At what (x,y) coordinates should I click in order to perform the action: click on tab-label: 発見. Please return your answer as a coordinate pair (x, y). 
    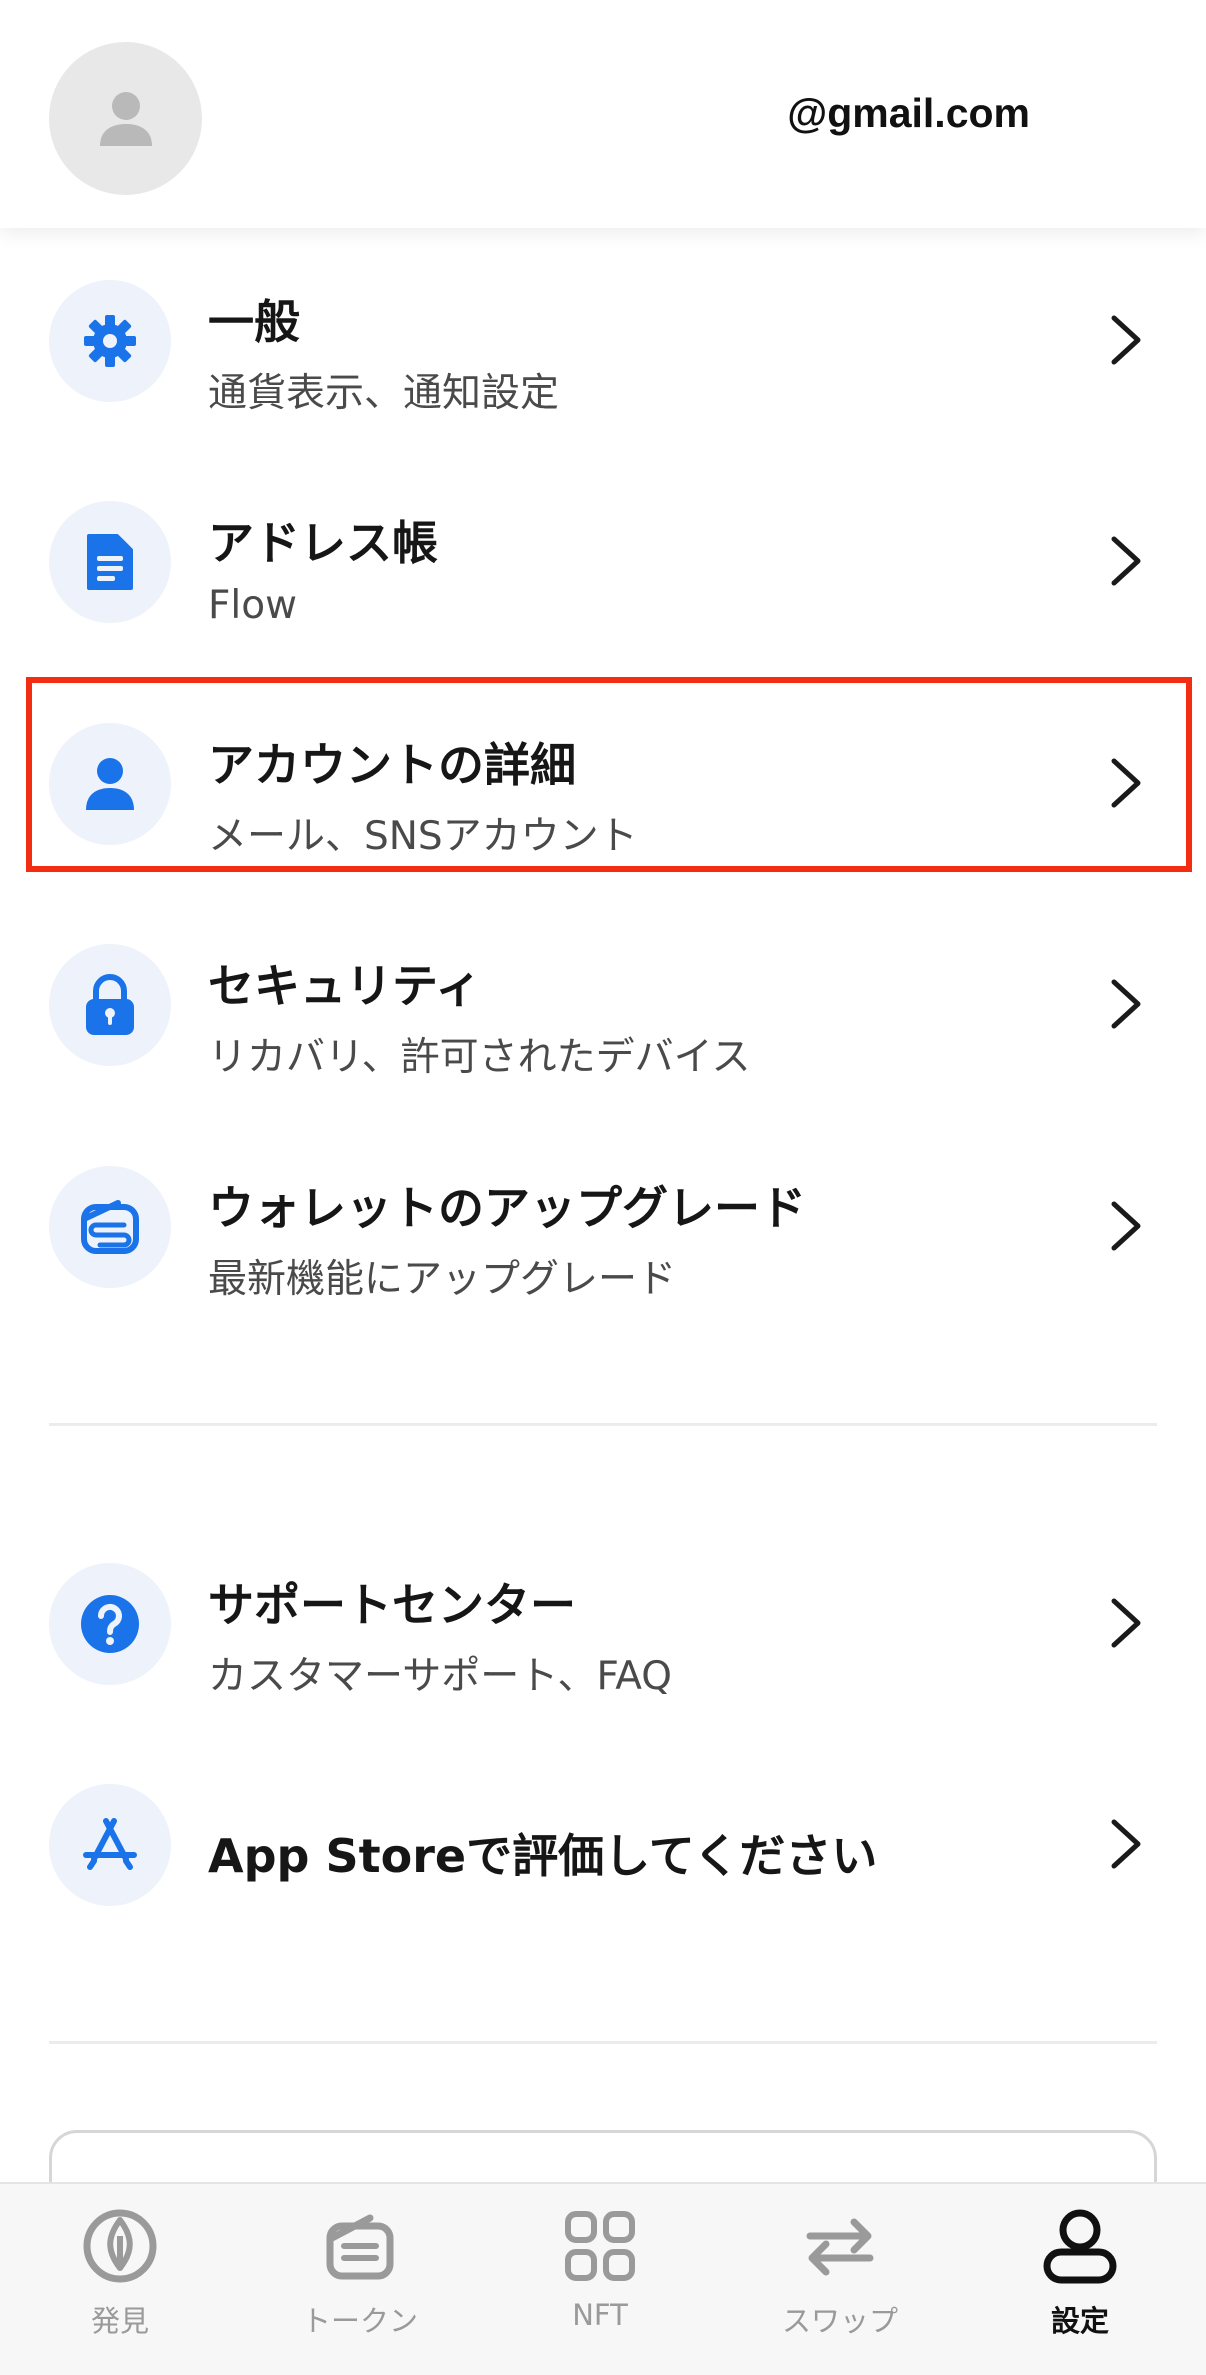
    Looking at the image, I should click on (119, 2321).